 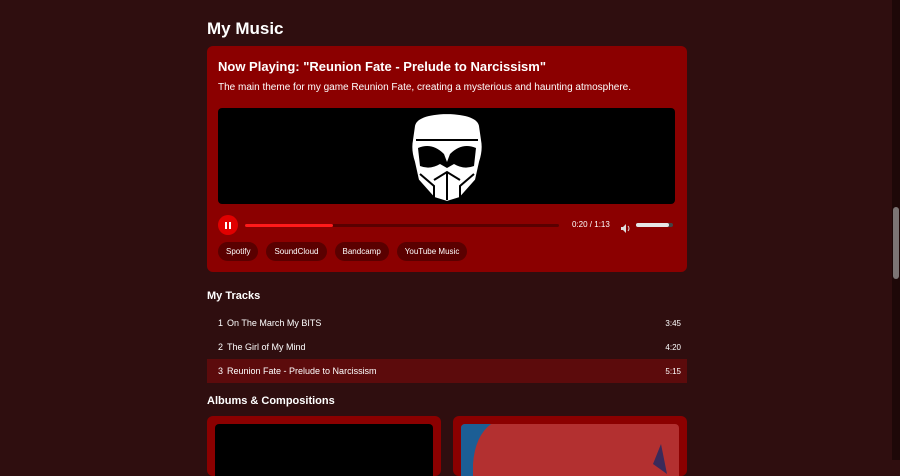 I want to click on track-duration: 4:20, so click(x=673, y=347).